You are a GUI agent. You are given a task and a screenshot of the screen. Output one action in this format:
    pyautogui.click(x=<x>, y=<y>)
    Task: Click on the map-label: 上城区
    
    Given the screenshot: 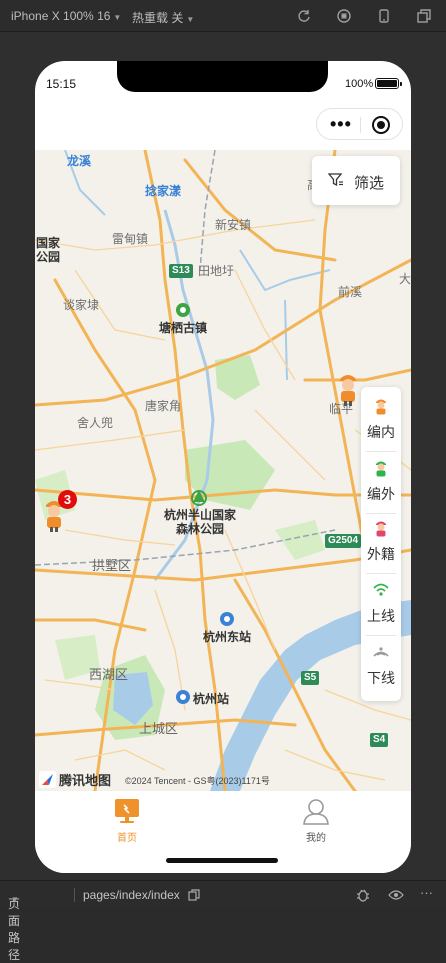 What is the action you would take?
    pyautogui.click(x=159, y=728)
    